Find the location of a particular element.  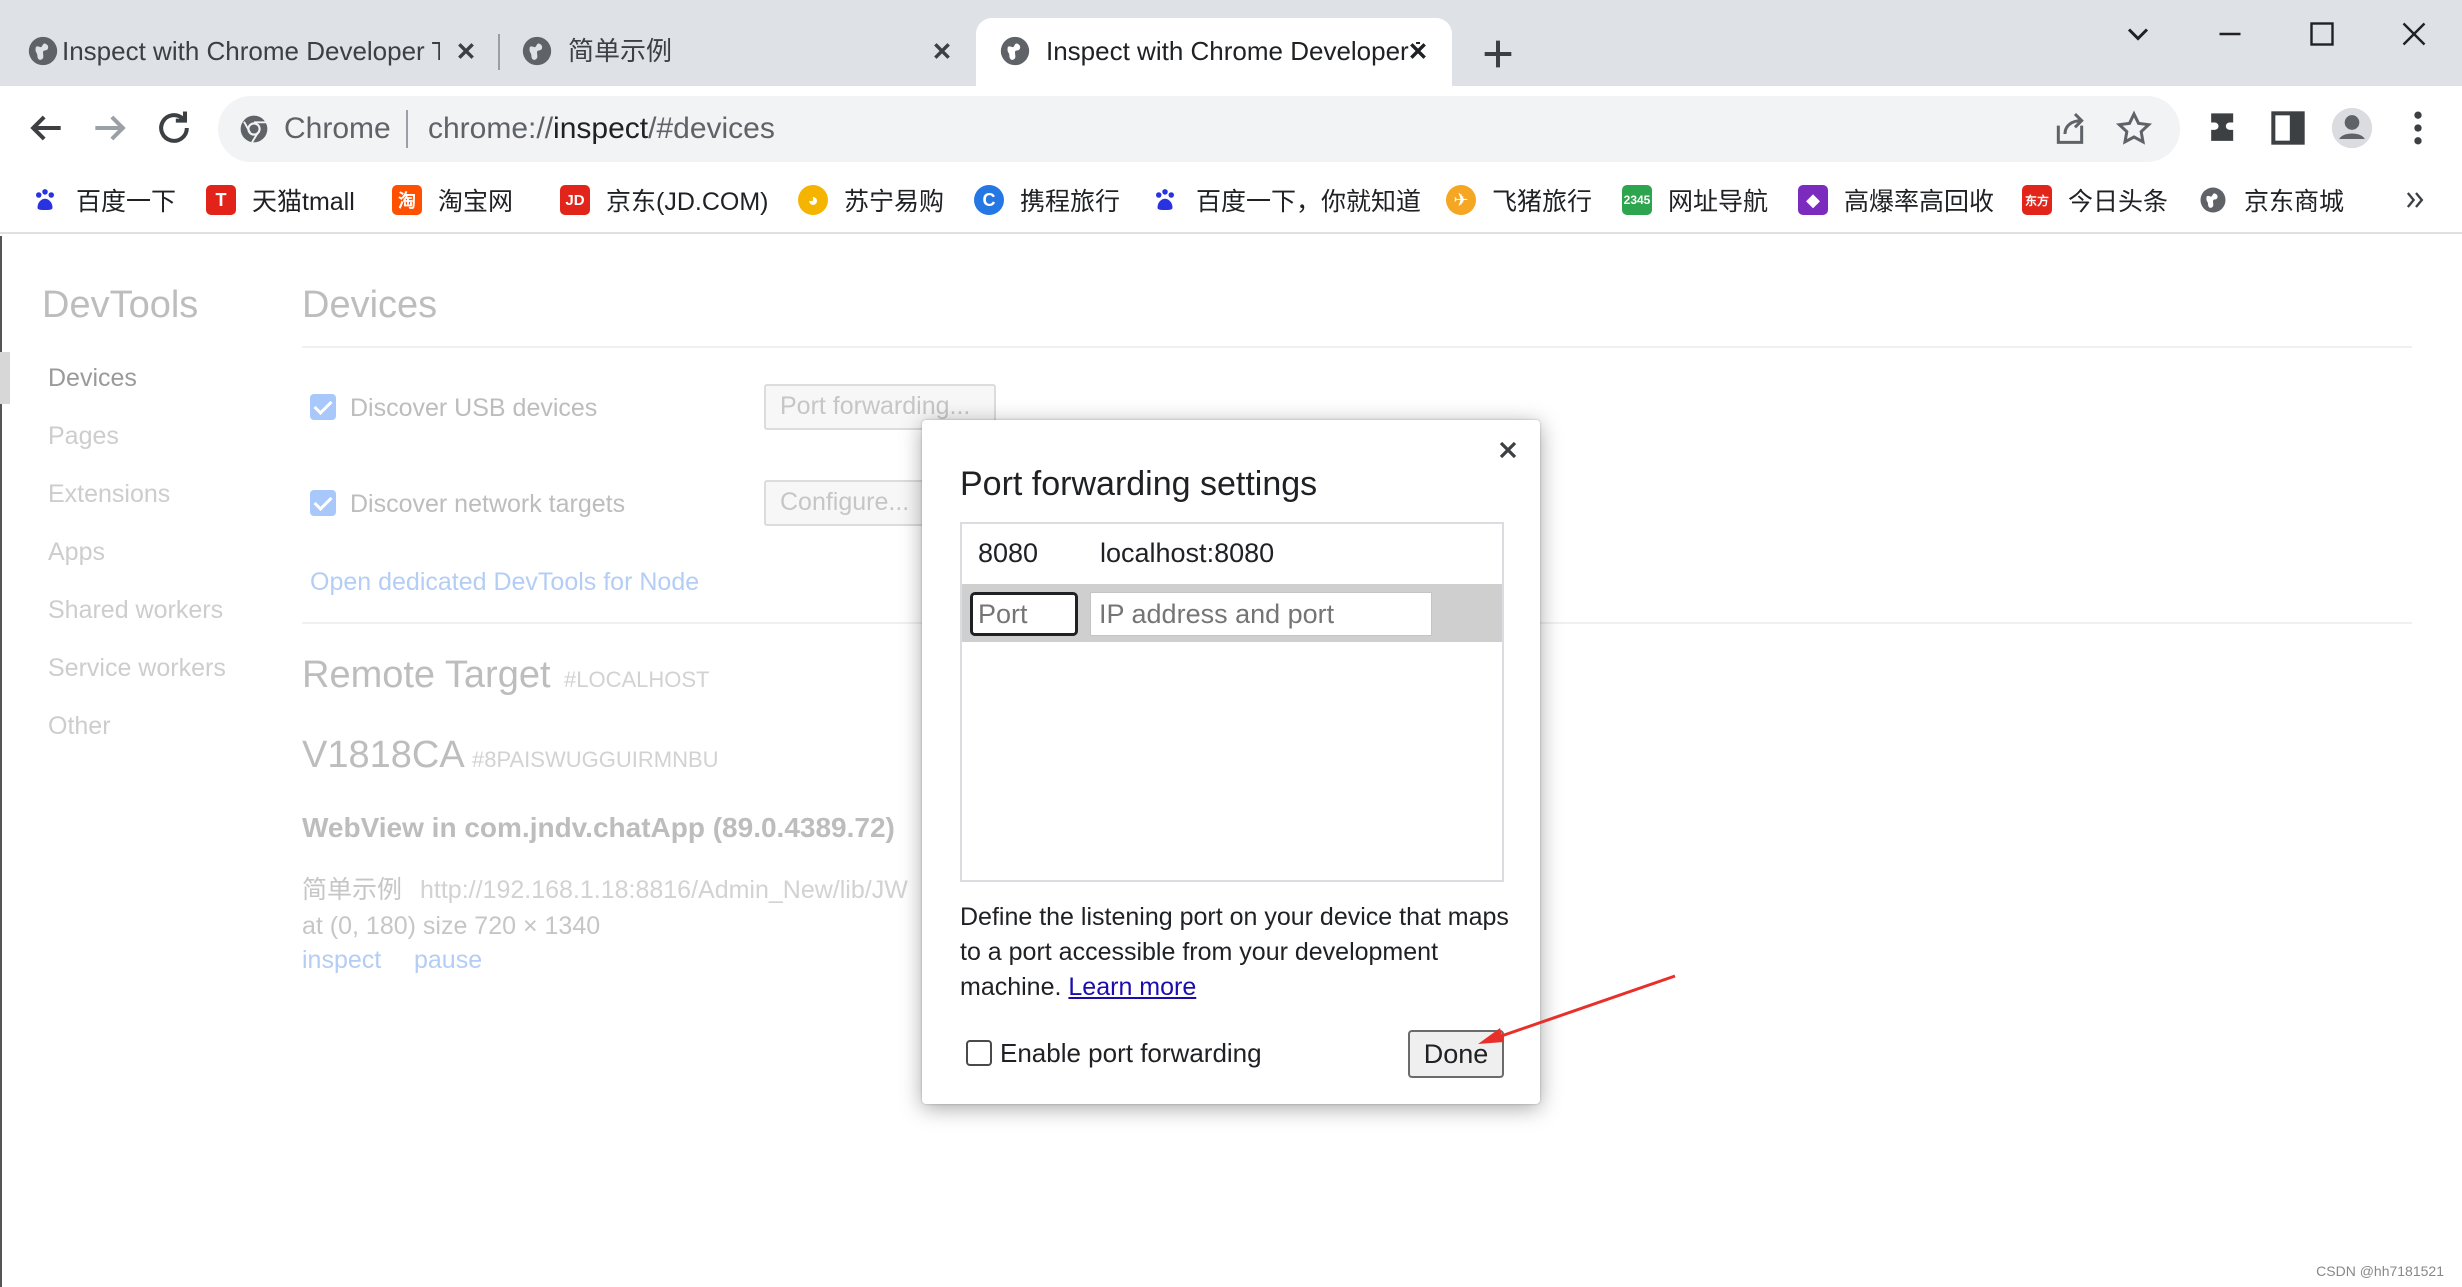

chrome-logo-icon is located at coordinates (254, 129).